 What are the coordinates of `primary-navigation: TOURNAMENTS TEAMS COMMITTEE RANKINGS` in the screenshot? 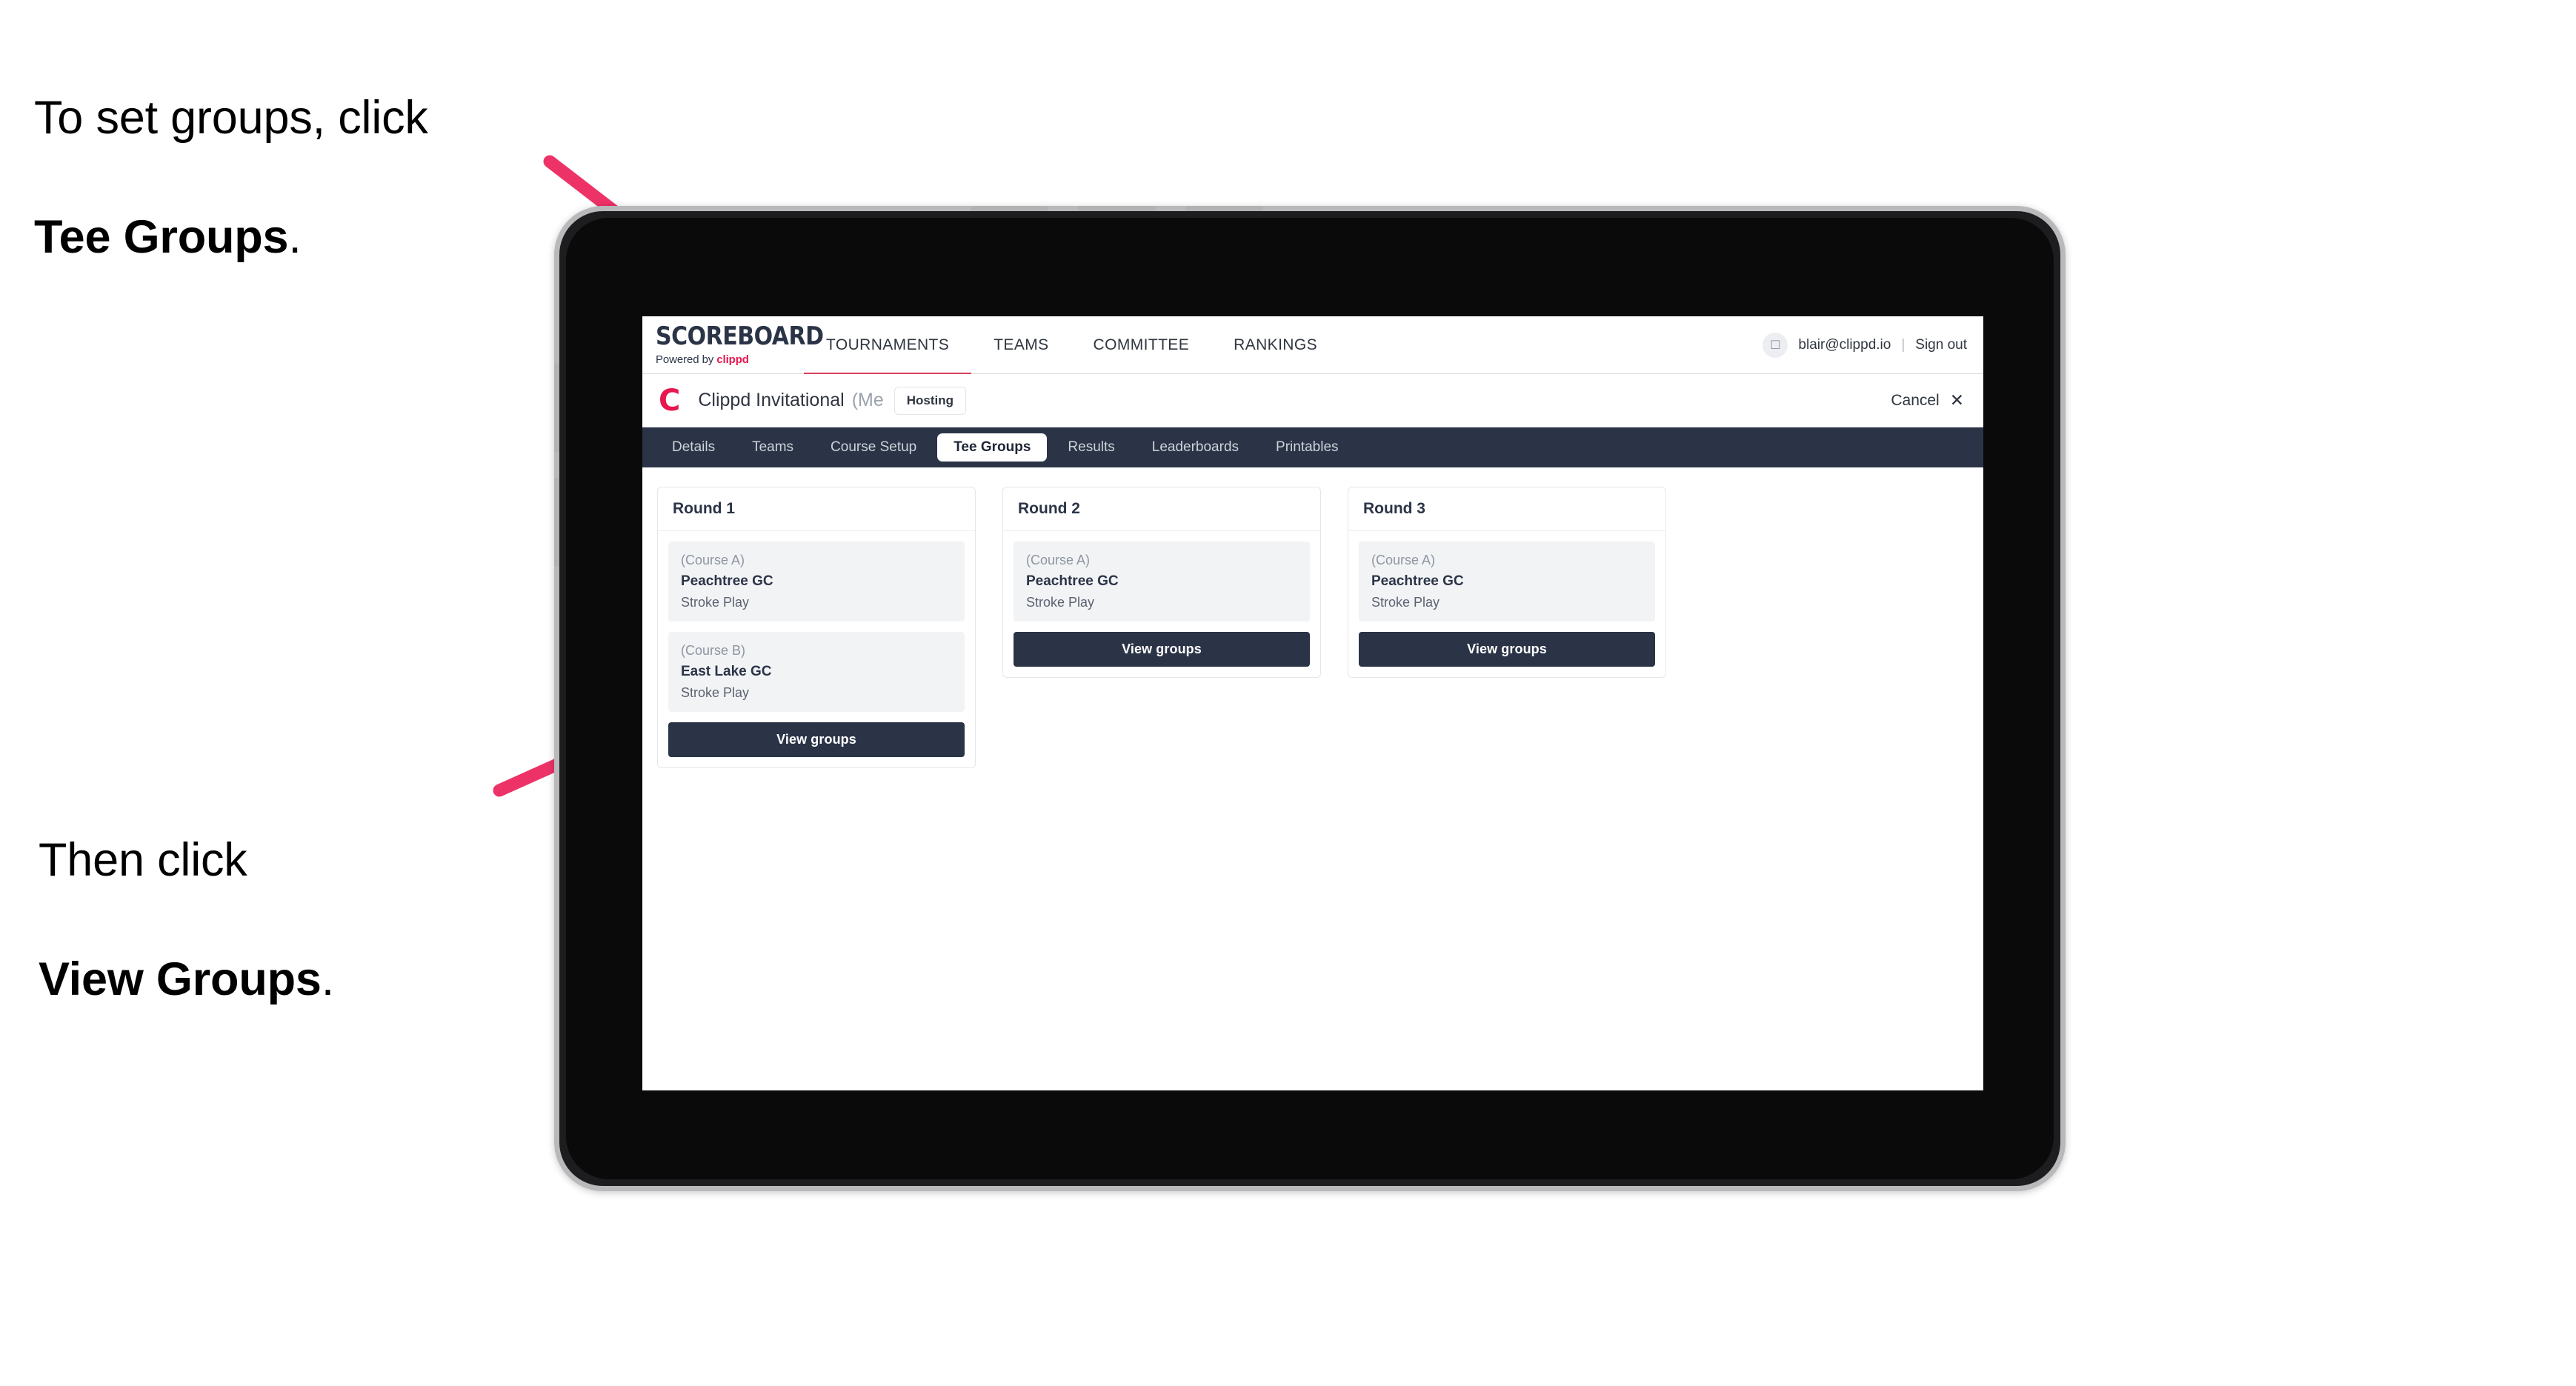 It's located at (1071, 345).